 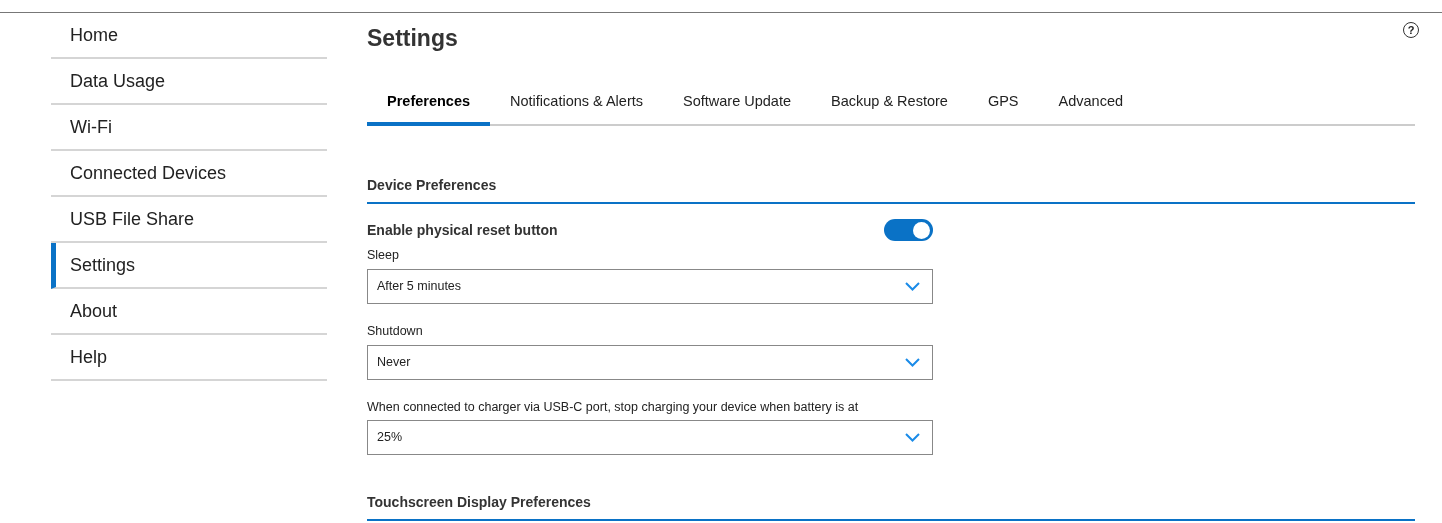 What do you see at coordinates (189, 36) in the screenshot?
I see `sidebar-item: Home` at bounding box center [189, 36].